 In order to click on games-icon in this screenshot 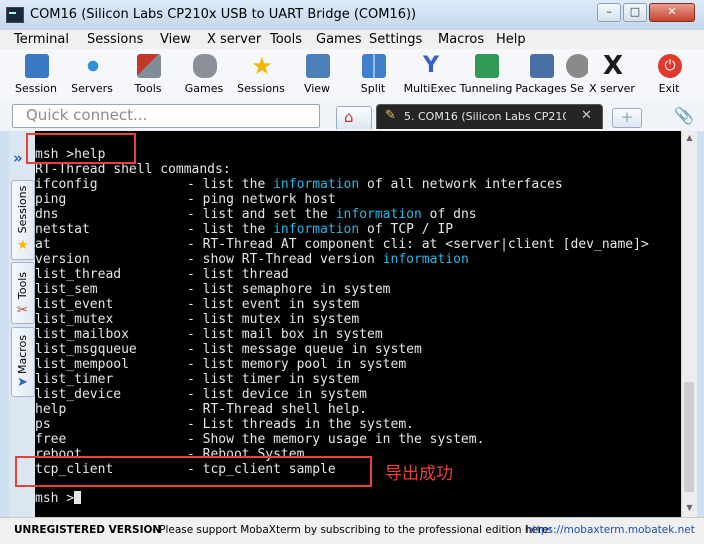, I will do `click(205, 66)`.